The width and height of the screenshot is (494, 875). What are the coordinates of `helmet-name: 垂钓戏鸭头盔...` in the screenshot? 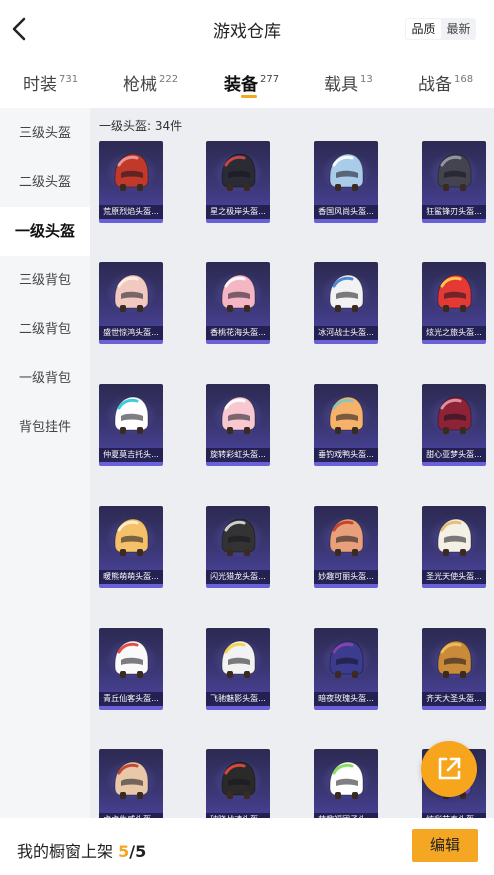 It's located at (346, 455).